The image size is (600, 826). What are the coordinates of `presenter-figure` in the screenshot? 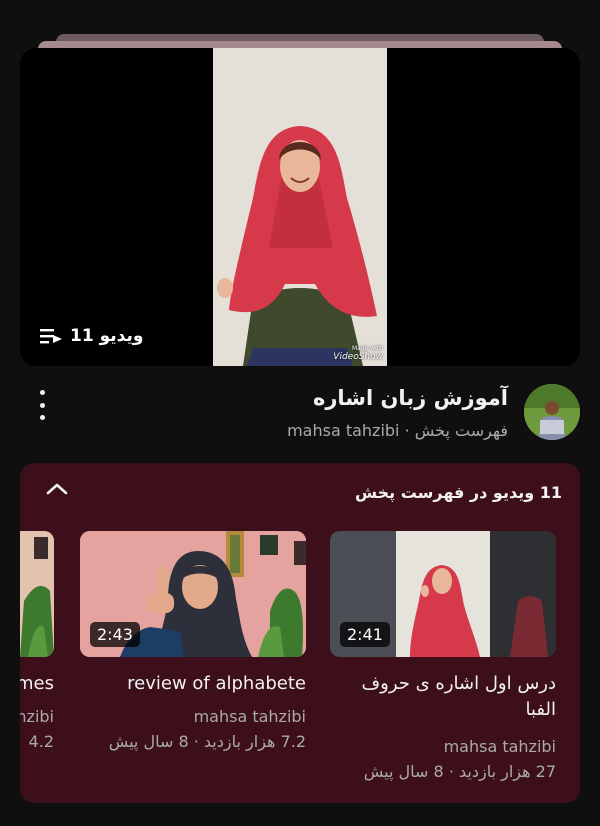 It's located at (300, 207).